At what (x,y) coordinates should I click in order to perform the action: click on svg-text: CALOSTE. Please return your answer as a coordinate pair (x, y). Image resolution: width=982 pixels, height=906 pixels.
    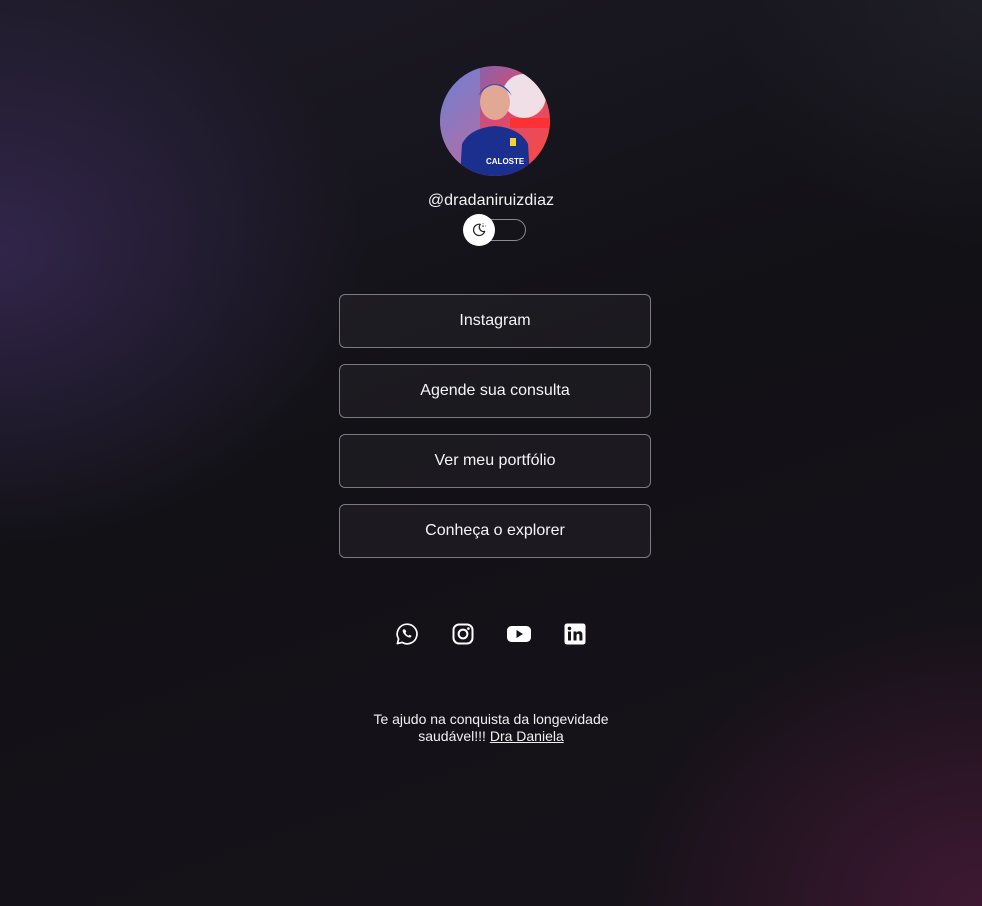
    Looking at the image, I should click on (505, 161).